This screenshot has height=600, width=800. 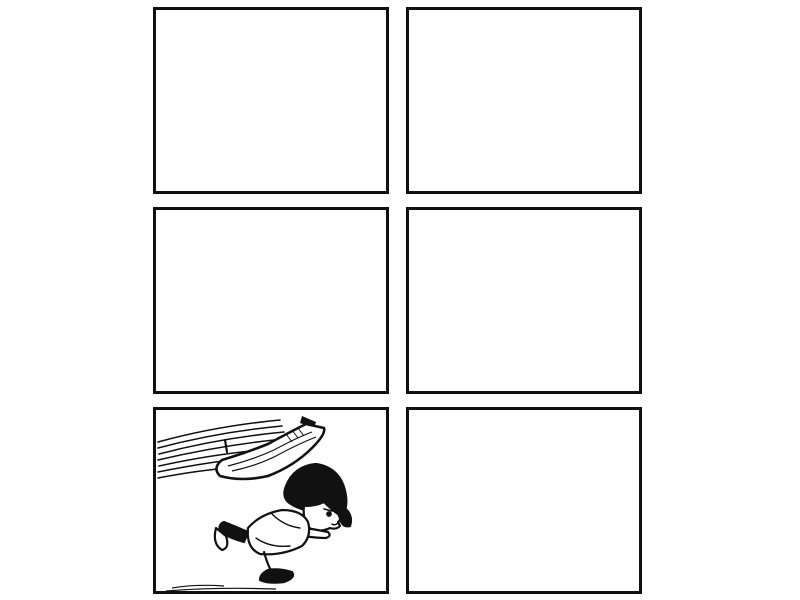 What do you see at coordinates (283, 523) in the screenshot?
I see `running-girl` at bounding box center [283, 523].